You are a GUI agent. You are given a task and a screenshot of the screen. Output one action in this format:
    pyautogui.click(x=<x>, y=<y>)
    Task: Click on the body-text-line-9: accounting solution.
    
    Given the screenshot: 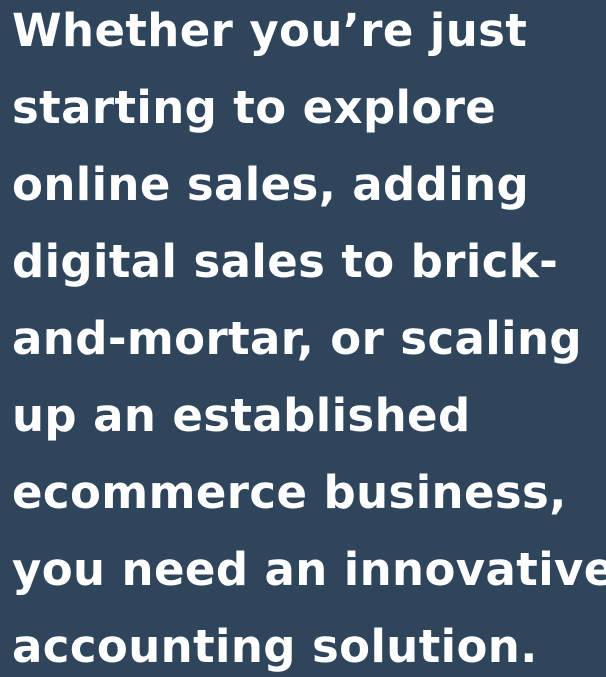 What is the action you would take?
    pyautogui.click(x=275, y=646)
    